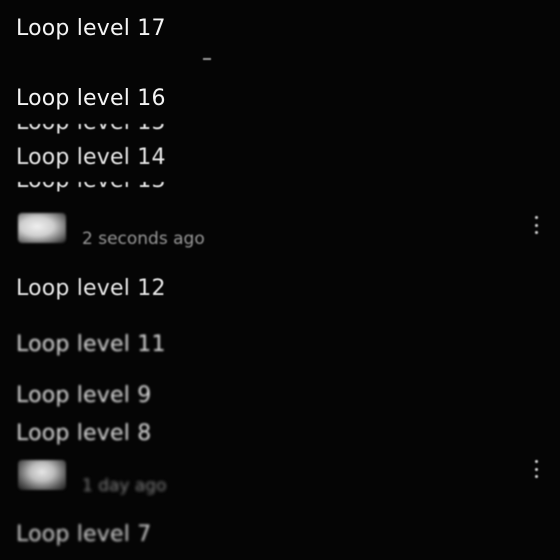 Image resolution: width=560 pixels, height=560 pixels. I want to click on list-item-loop-12: Loop level 12, so click(91, 288).